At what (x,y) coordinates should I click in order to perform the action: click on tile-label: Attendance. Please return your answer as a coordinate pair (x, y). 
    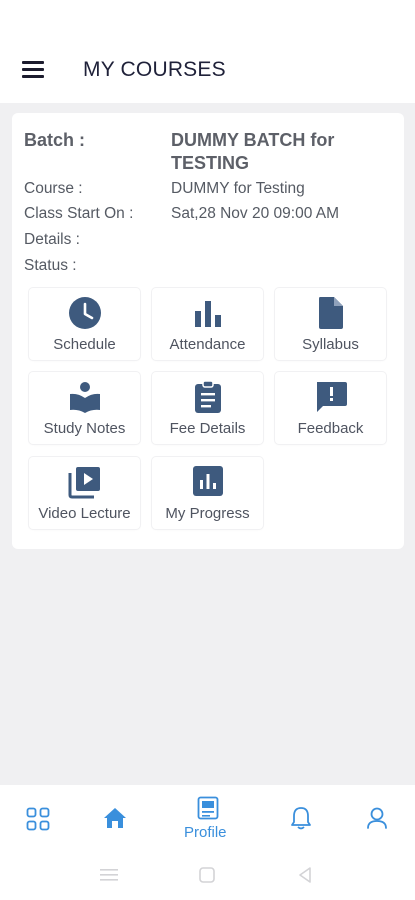
    Looking at the image, I should click on (207, 344).